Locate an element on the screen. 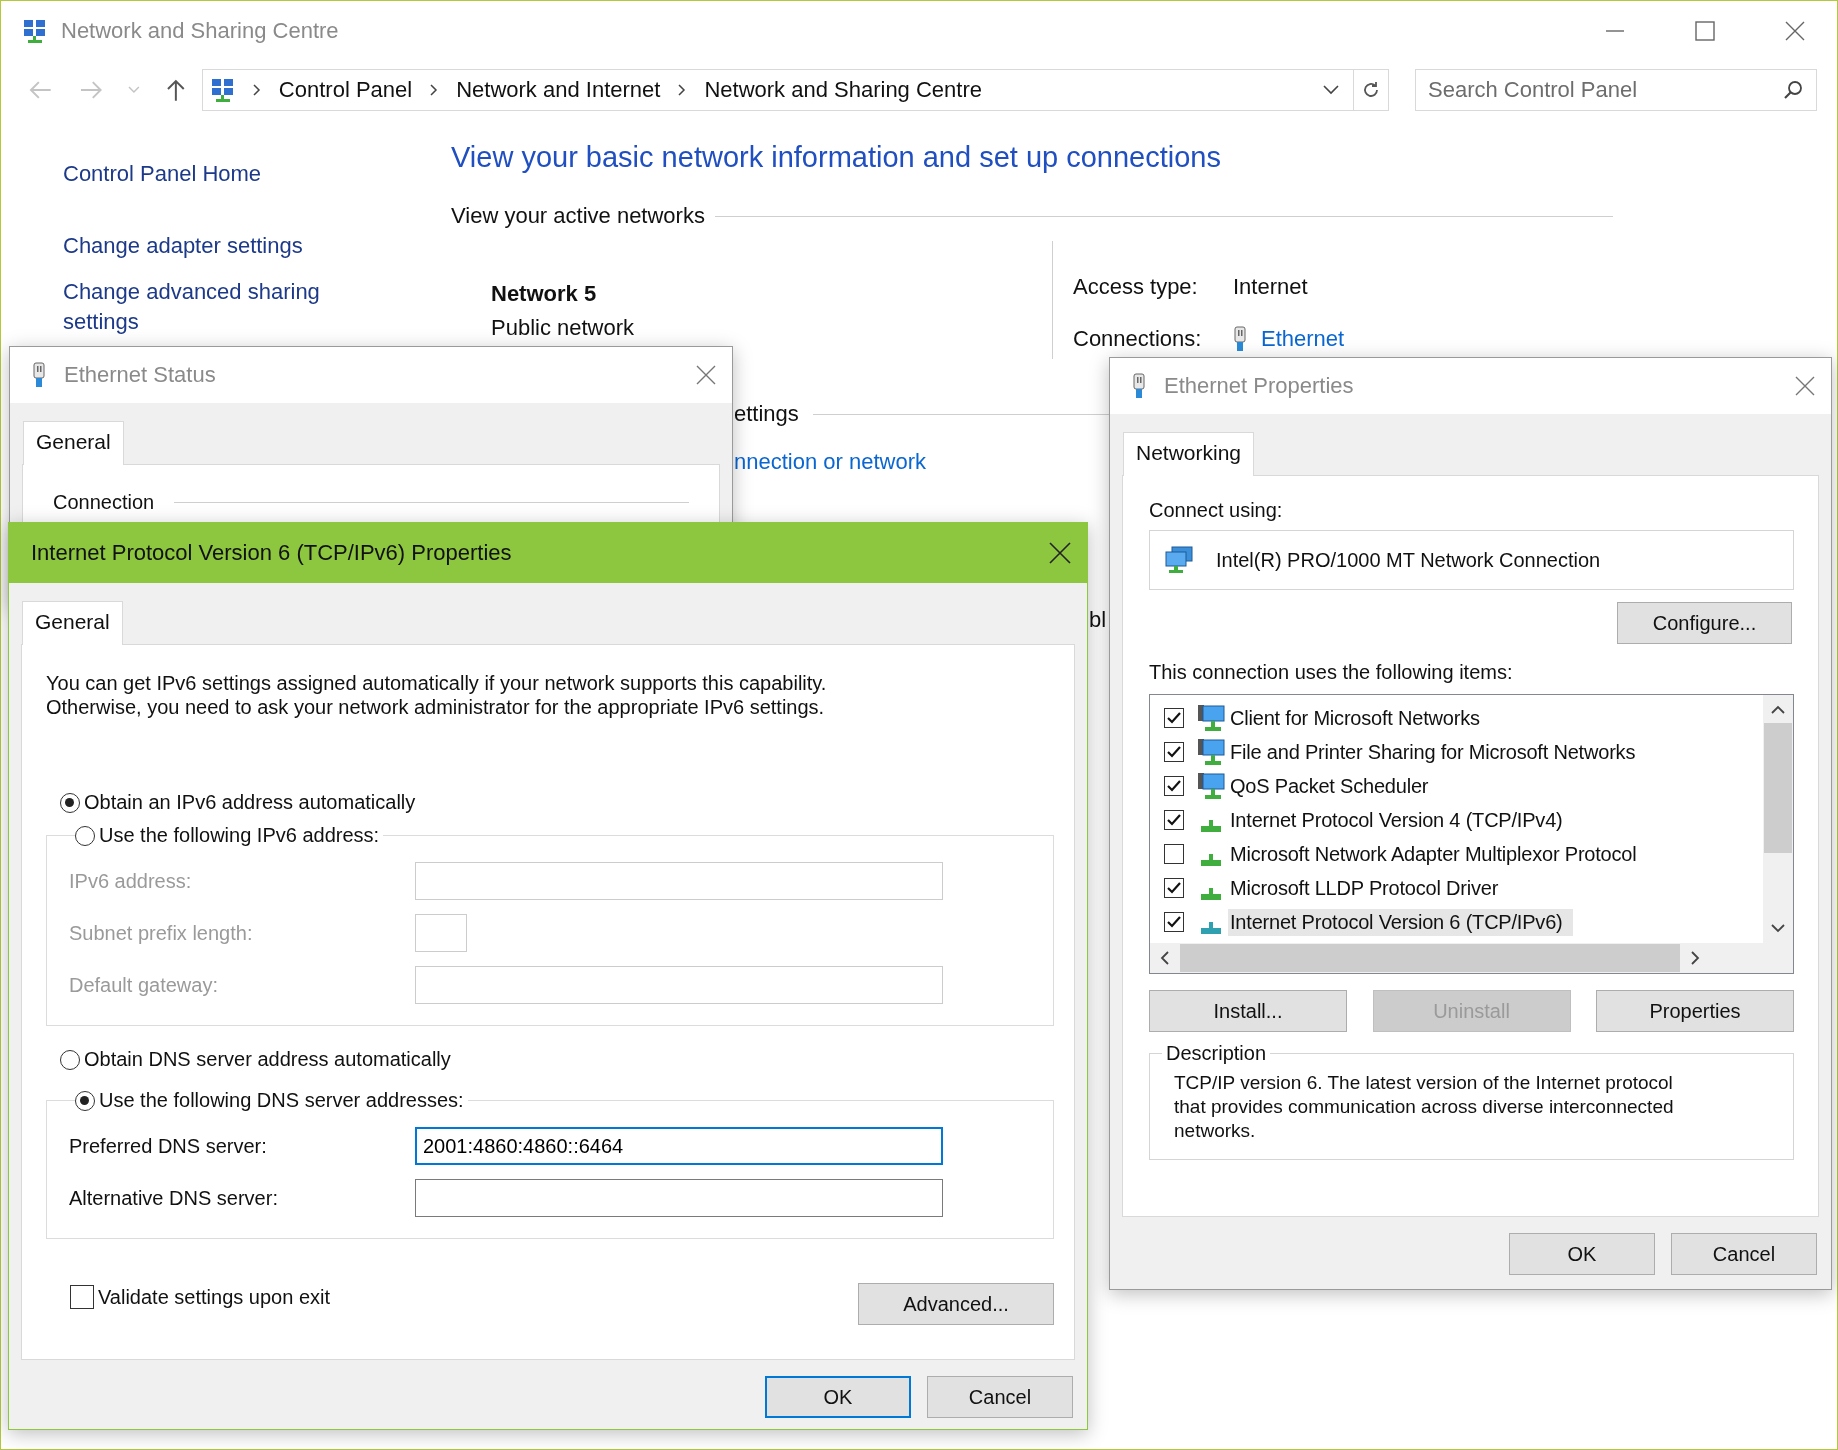  list-item: Microsoft Network Adapter Multiplexor Protocol is located at coordinates (1437, 854).